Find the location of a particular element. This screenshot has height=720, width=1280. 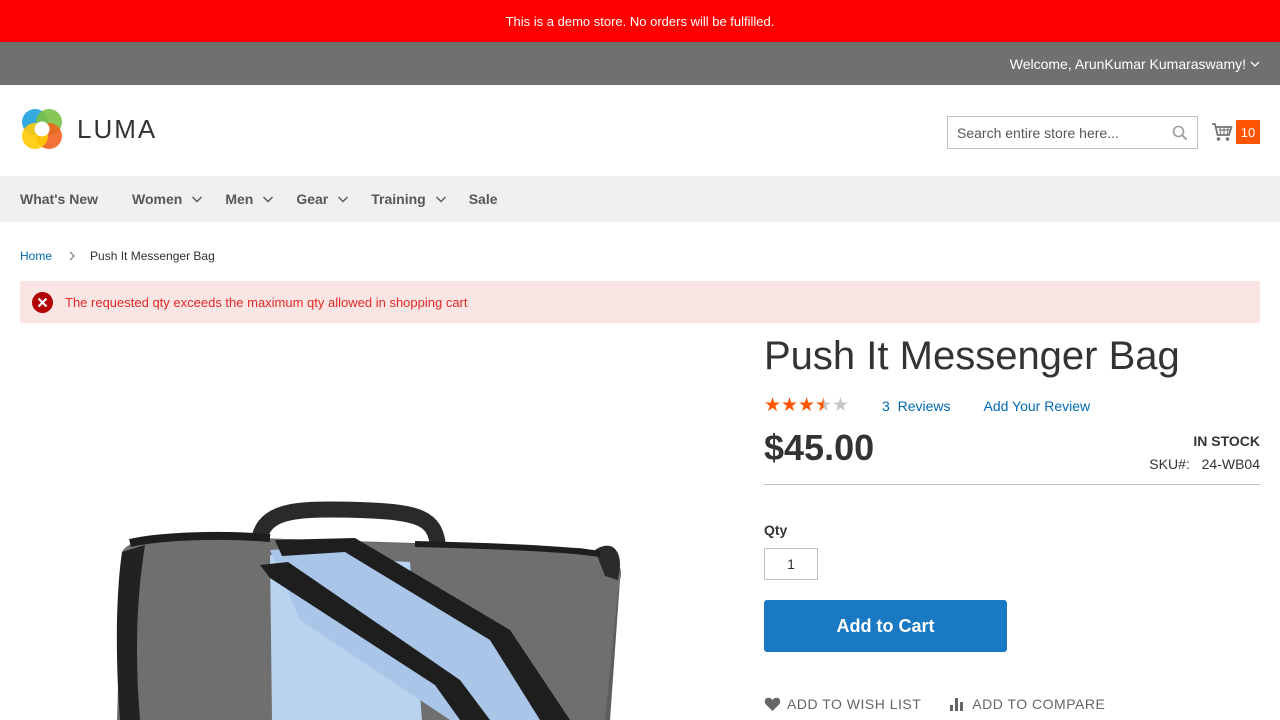

heart-icon is located at coordinates (772, 704).